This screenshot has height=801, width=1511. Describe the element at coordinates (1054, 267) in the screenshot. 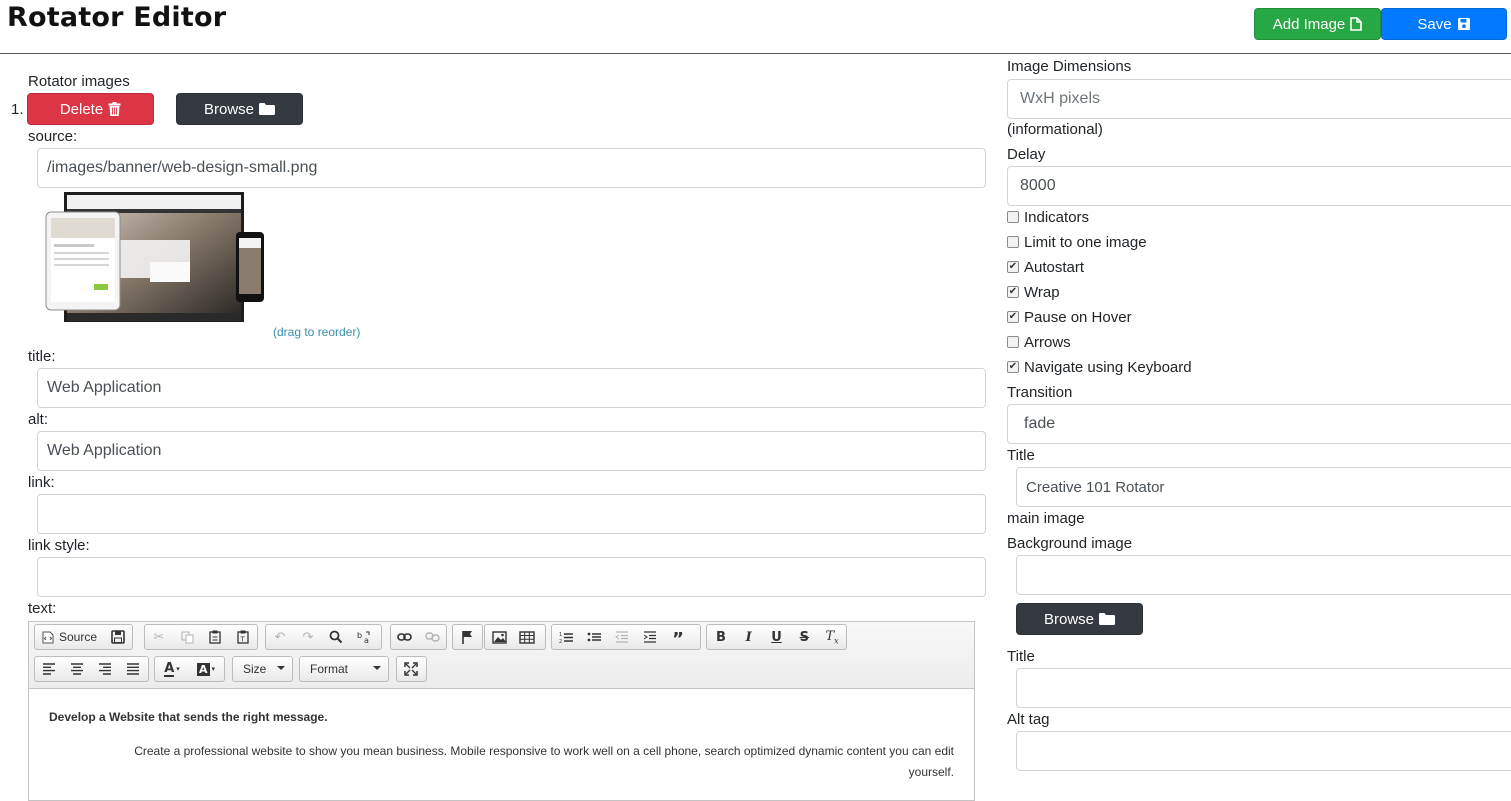

I see `option-label: Autostart` at that location.